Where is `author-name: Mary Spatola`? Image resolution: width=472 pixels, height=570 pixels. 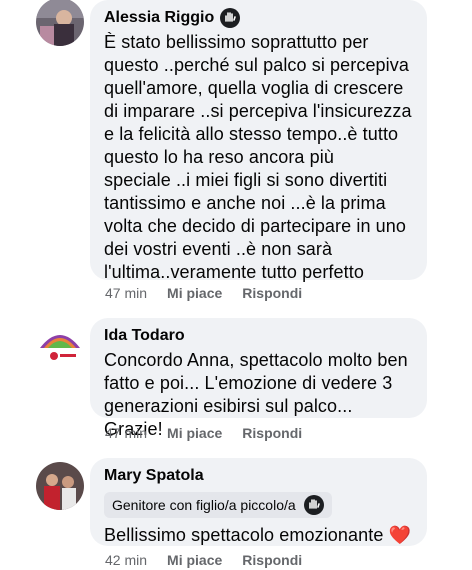
author-name: Mary Spatola is located at coordinates (258, 476).